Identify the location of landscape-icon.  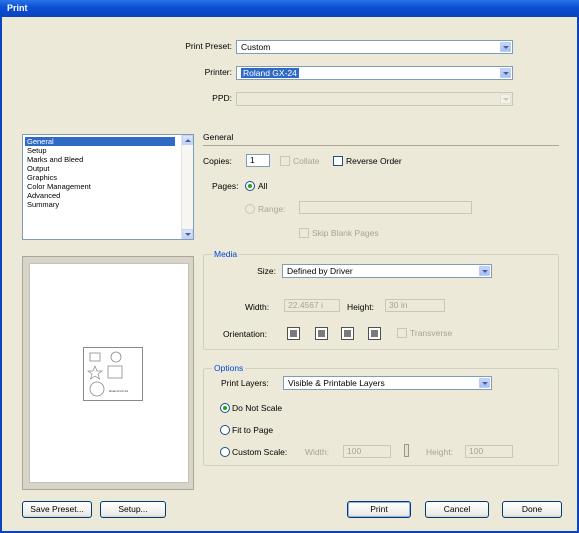
(321, 333).